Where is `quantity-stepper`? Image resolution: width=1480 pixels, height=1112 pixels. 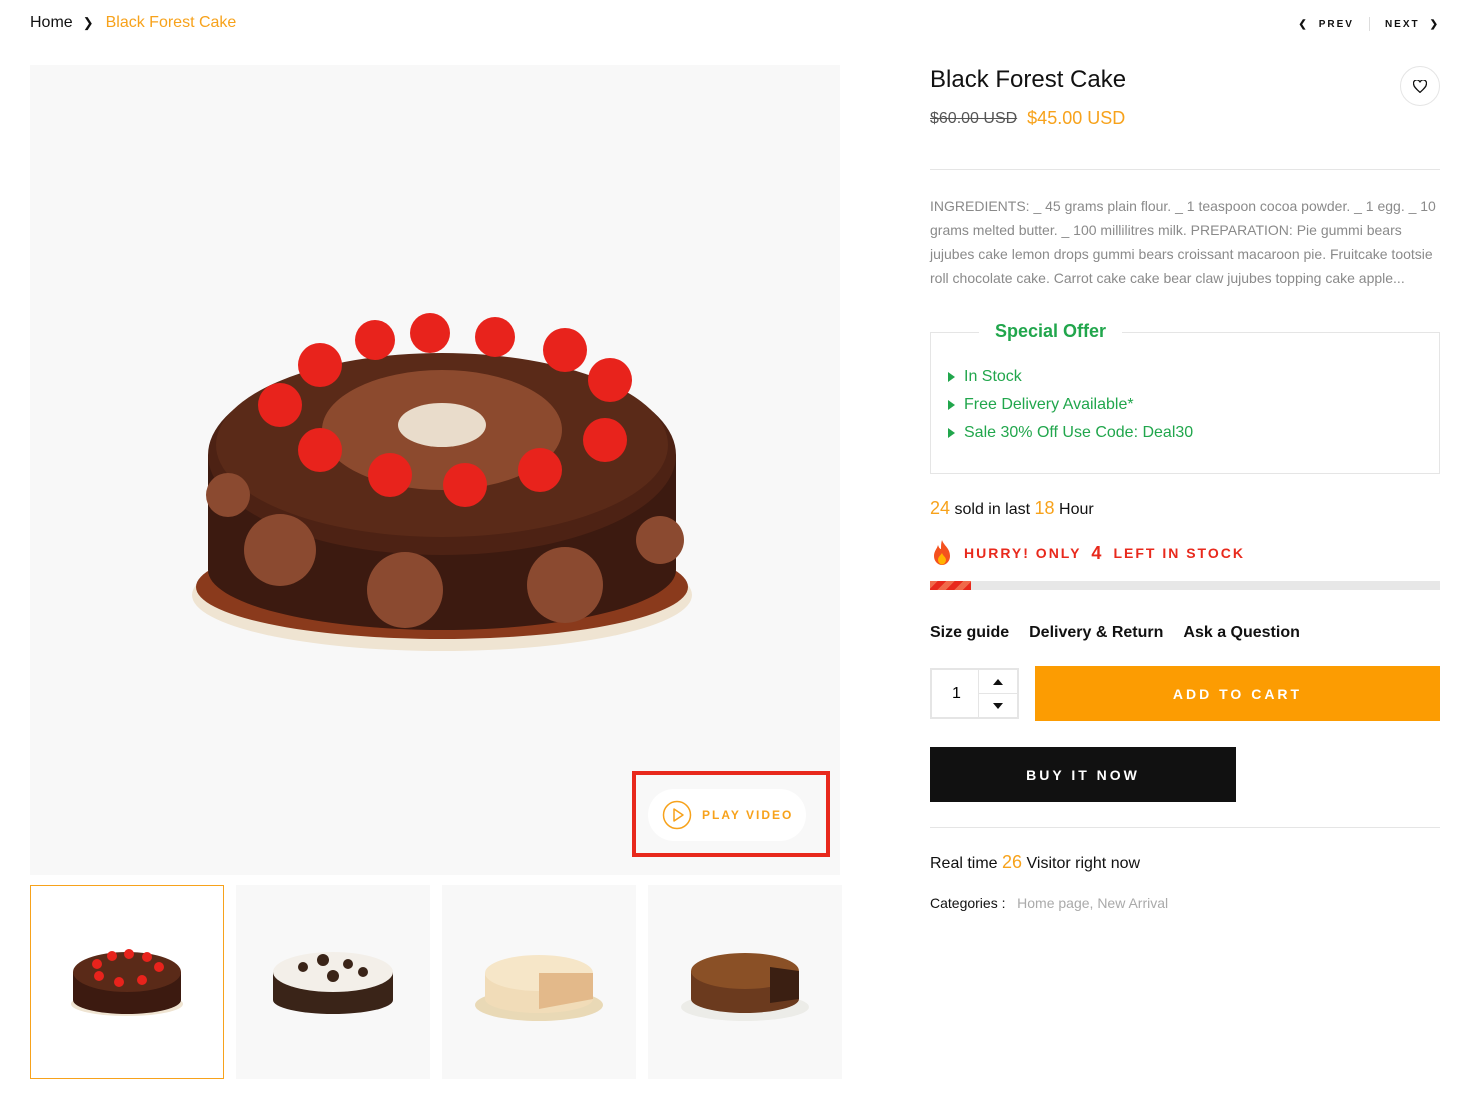
quantity-stepper is located at coordinates (974, 693).